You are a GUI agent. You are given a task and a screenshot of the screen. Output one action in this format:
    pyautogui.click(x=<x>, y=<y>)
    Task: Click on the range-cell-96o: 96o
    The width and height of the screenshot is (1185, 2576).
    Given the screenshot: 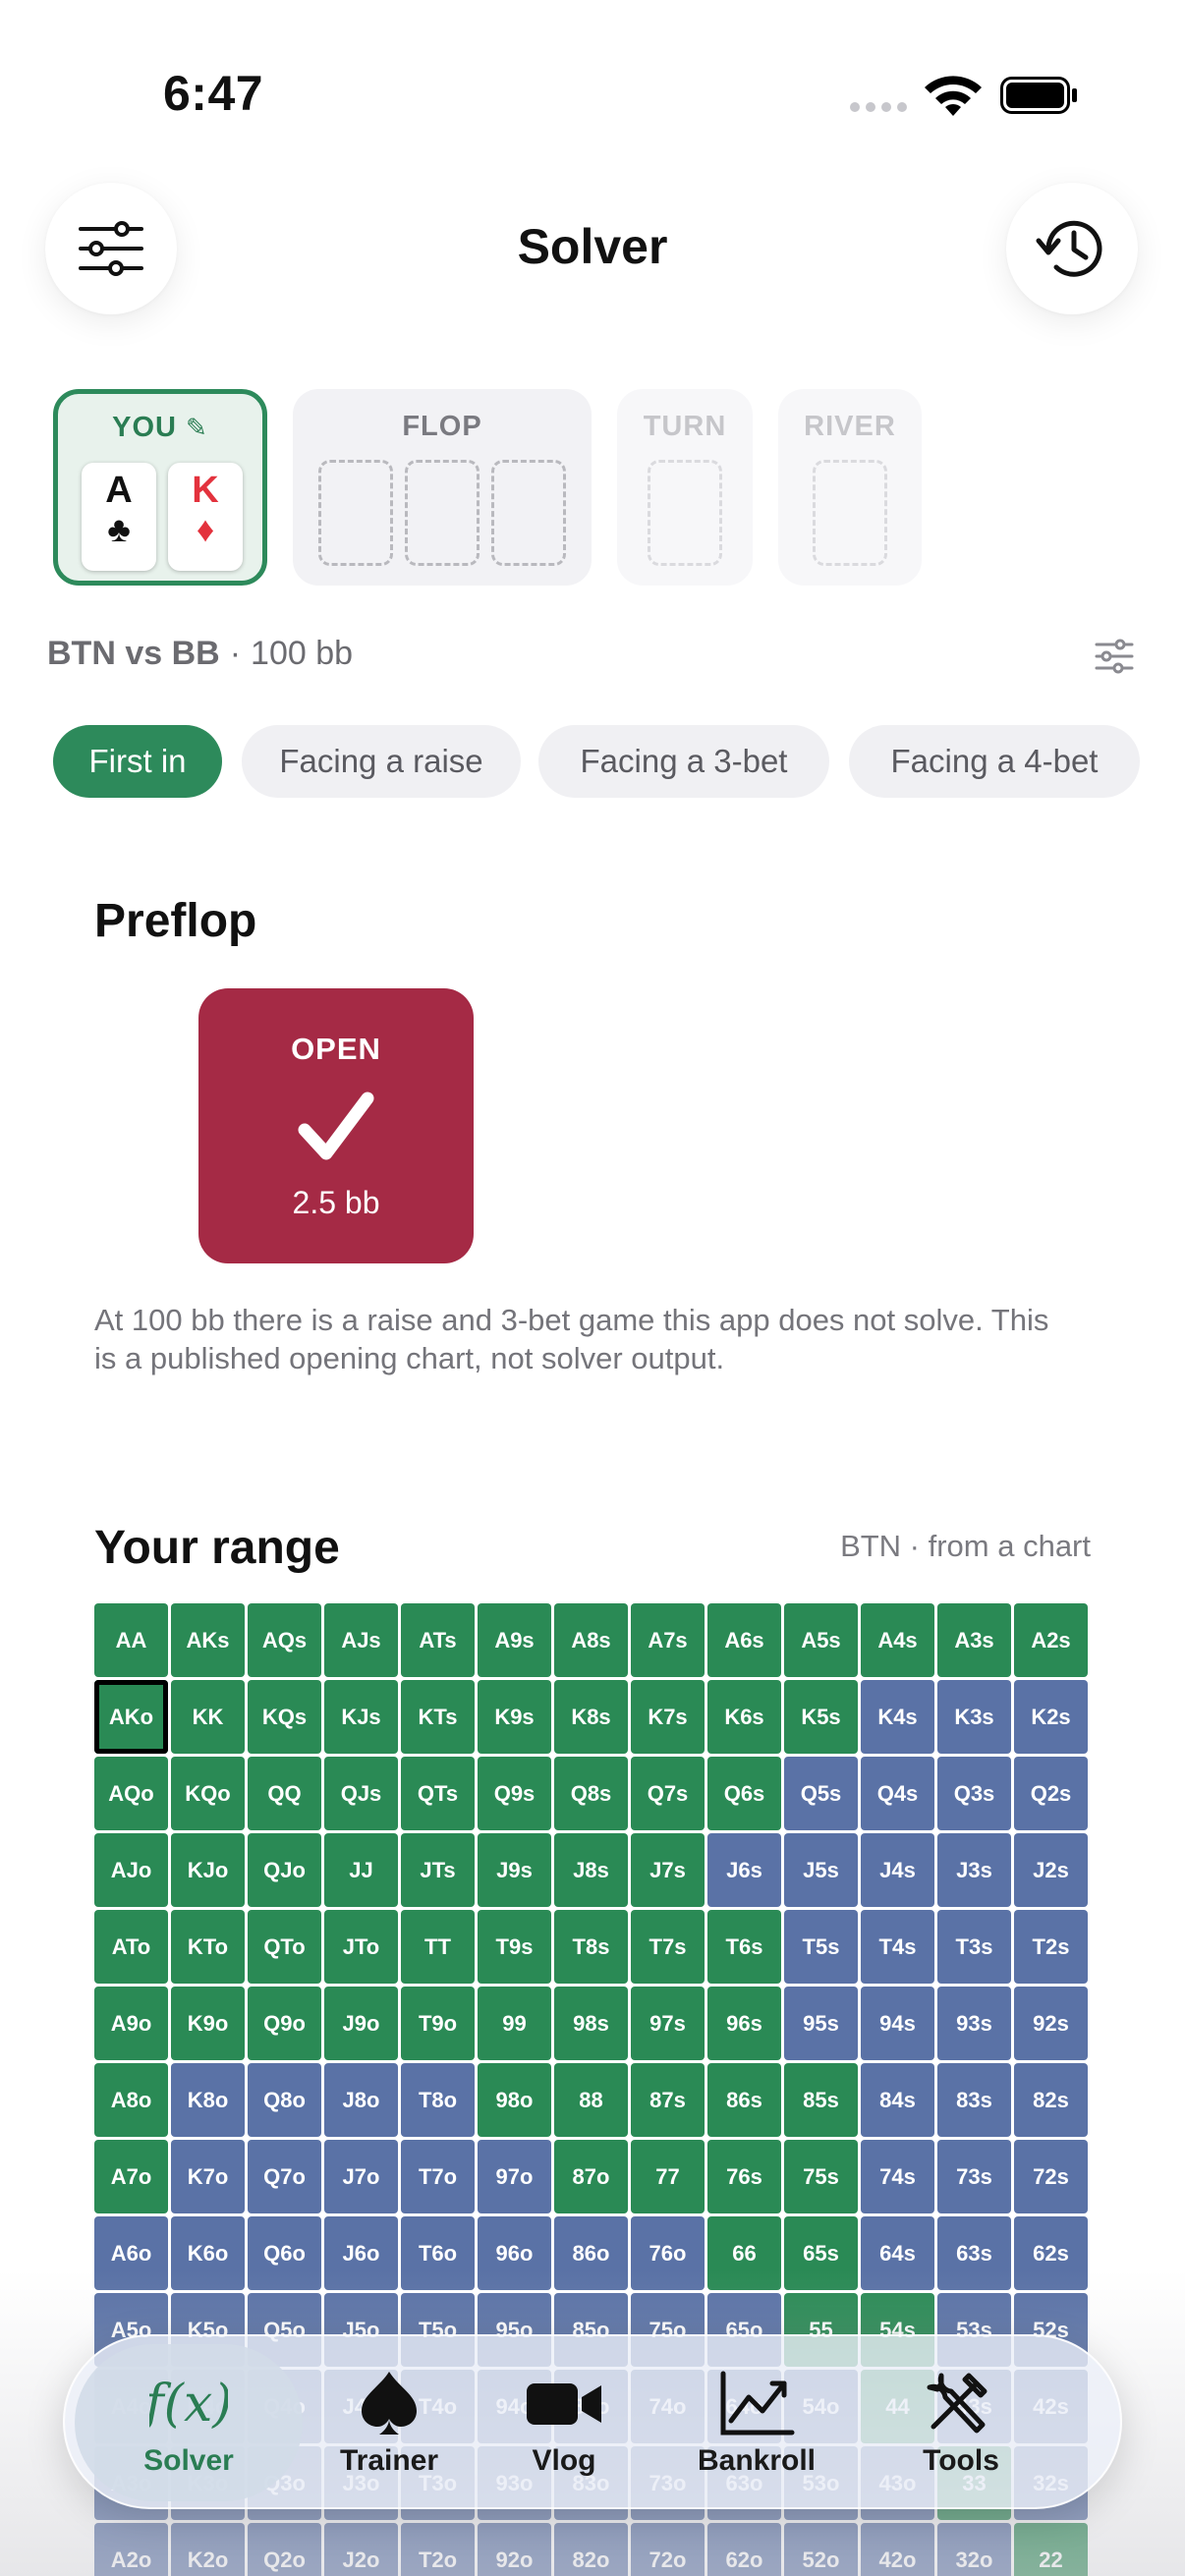 What is the action you would take?
    pyautogui.click(x=515, y=2253)
    